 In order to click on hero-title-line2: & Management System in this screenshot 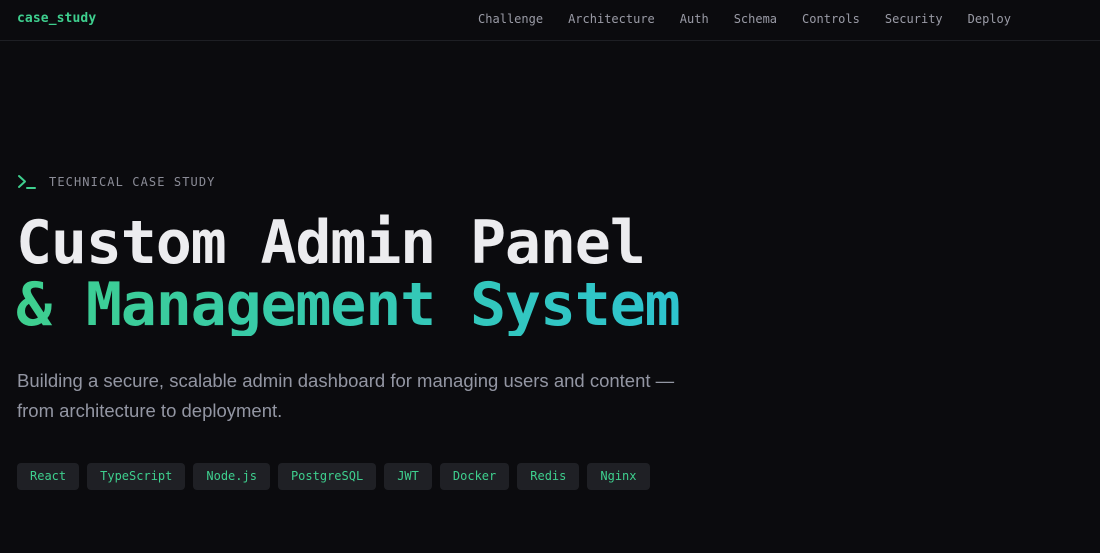, I will do `click(348, 305)`.